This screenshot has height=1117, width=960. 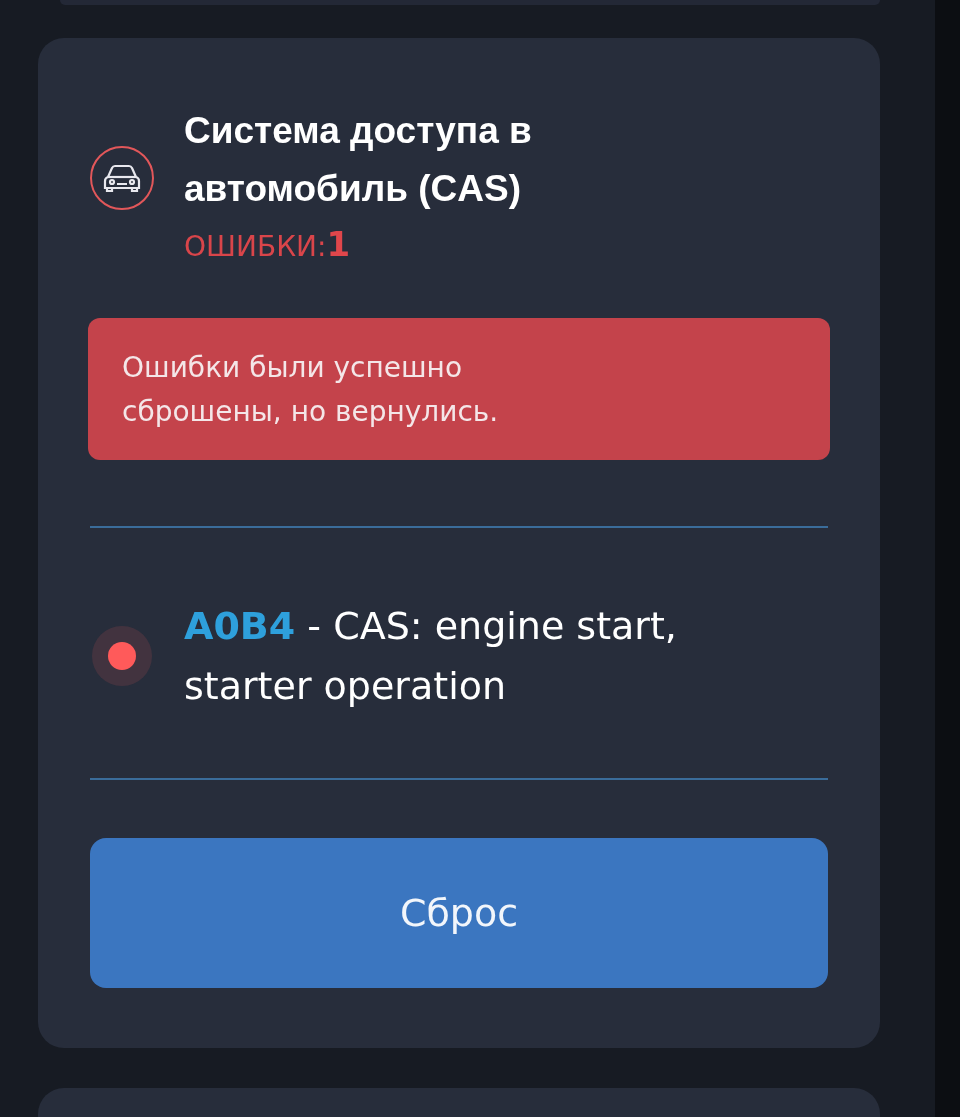 What do you see at coordinates (338, 243) in the screenshot?
I see `errors-count: 1` at bounding box center [338, 243].